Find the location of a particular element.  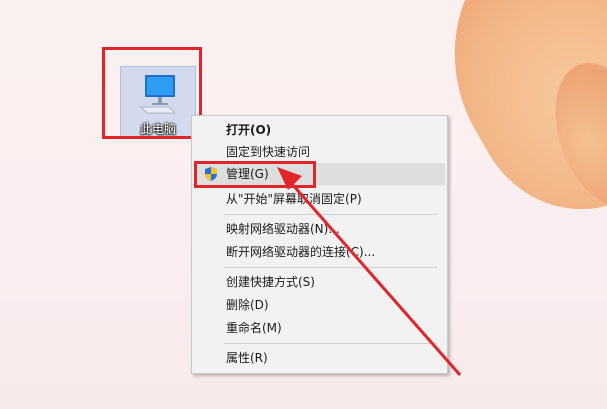

menu-item-unpin-start: 从"开始"屏幕取消固定(P) is located at coordinates (319, 199).